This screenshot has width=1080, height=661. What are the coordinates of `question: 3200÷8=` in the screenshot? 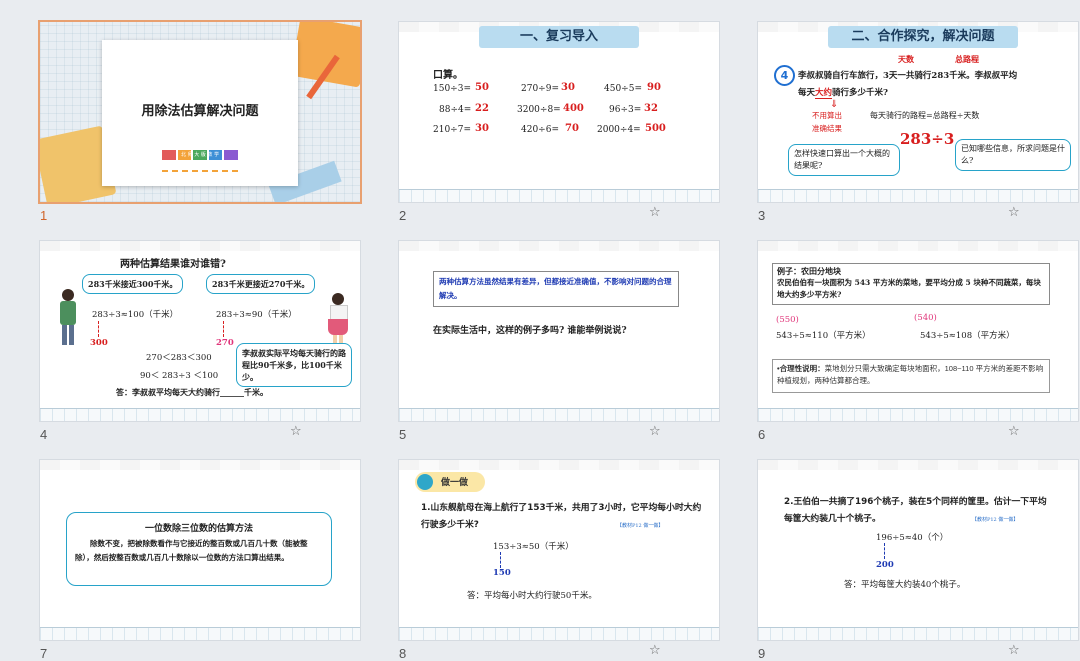 It's located at (539, 110).